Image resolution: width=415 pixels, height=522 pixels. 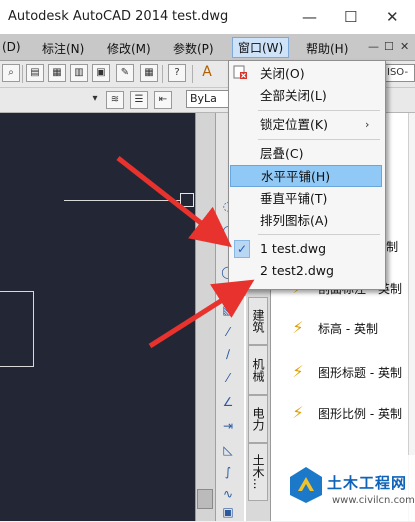 I want to click on civilcn-logo-icon, so click(x=306, y=485).